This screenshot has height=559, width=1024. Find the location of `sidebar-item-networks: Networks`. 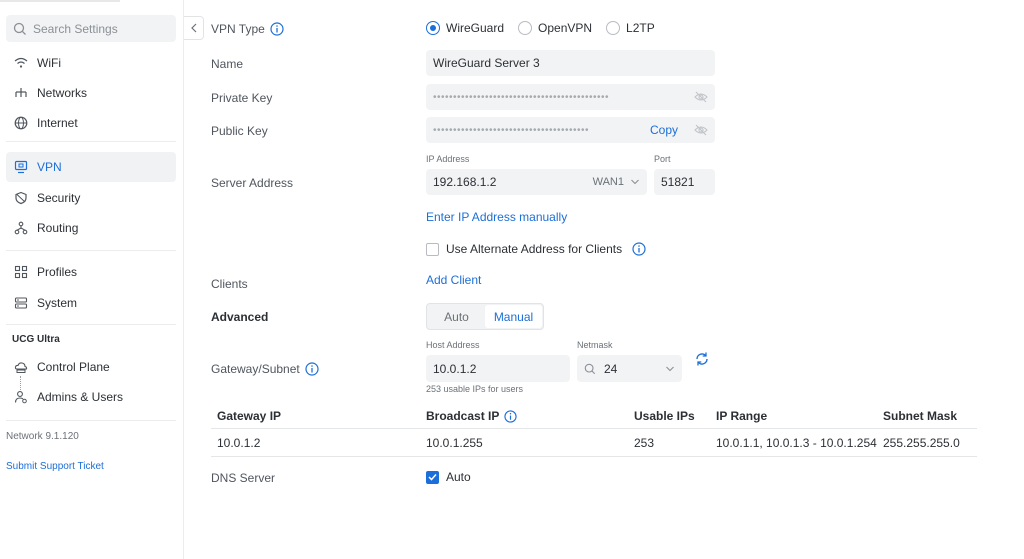

sidebar-item-networks: Networks is located at coordinates (91, 93).